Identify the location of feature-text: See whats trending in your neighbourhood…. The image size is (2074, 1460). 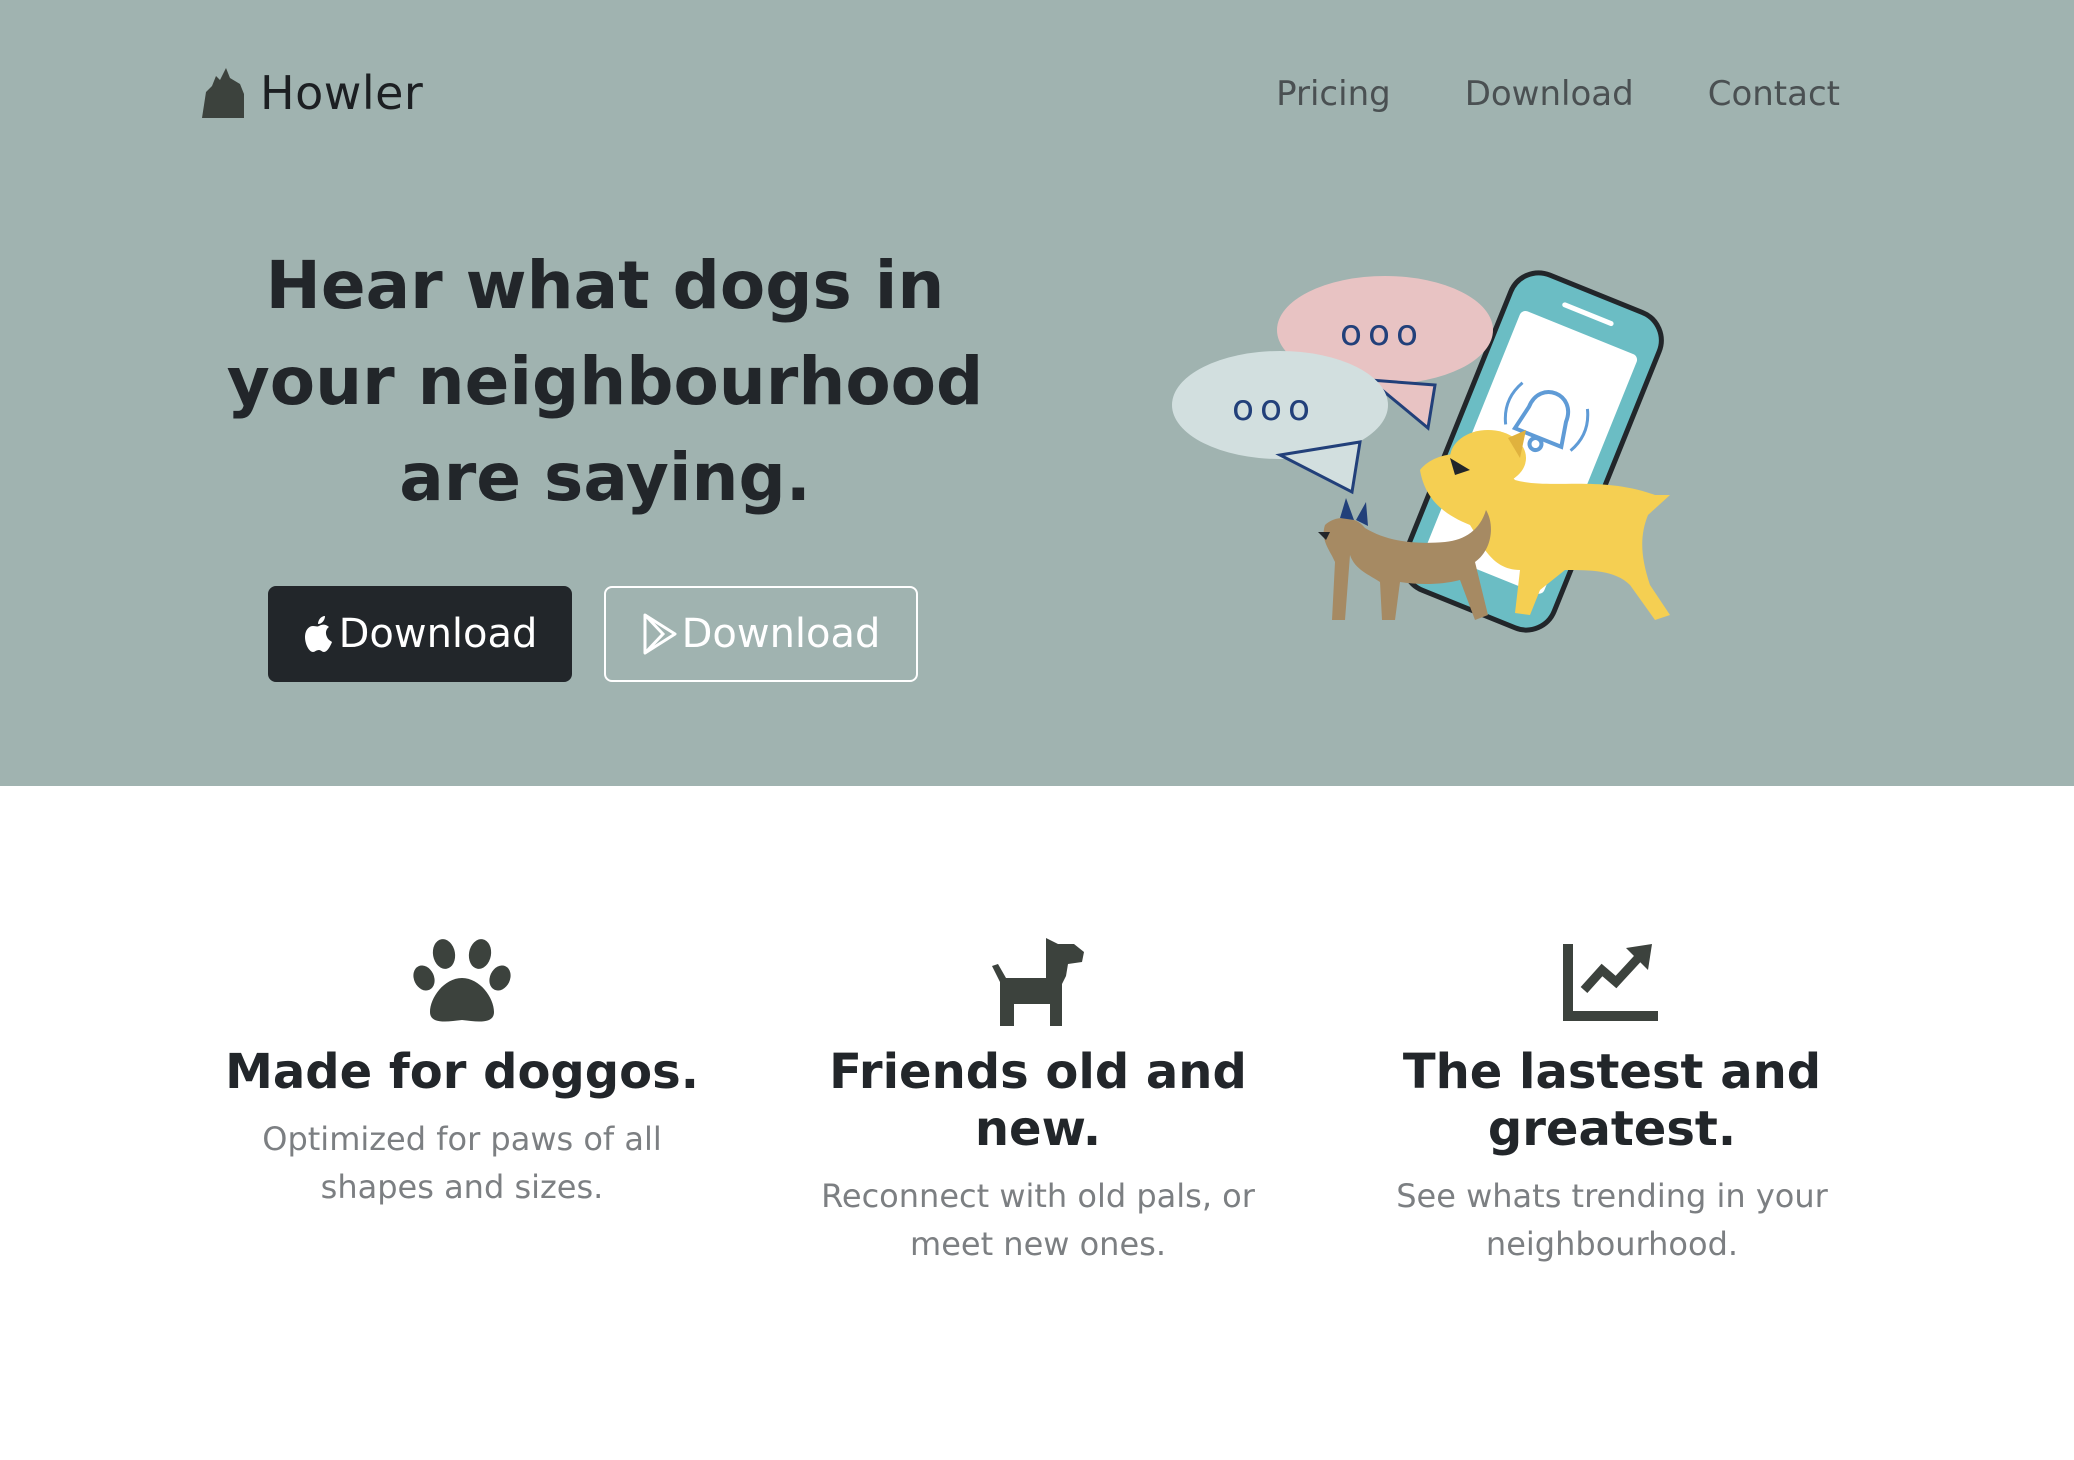
(1612, 1220).